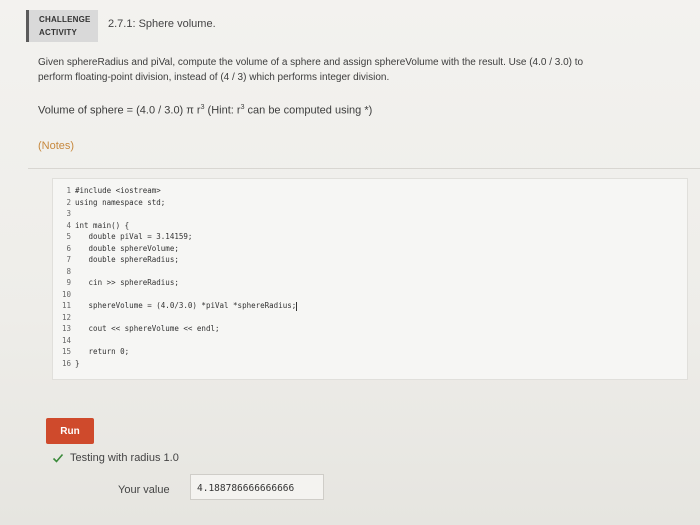  I want to click on badge-line-1: CHALLENGE, so click(65, 19).